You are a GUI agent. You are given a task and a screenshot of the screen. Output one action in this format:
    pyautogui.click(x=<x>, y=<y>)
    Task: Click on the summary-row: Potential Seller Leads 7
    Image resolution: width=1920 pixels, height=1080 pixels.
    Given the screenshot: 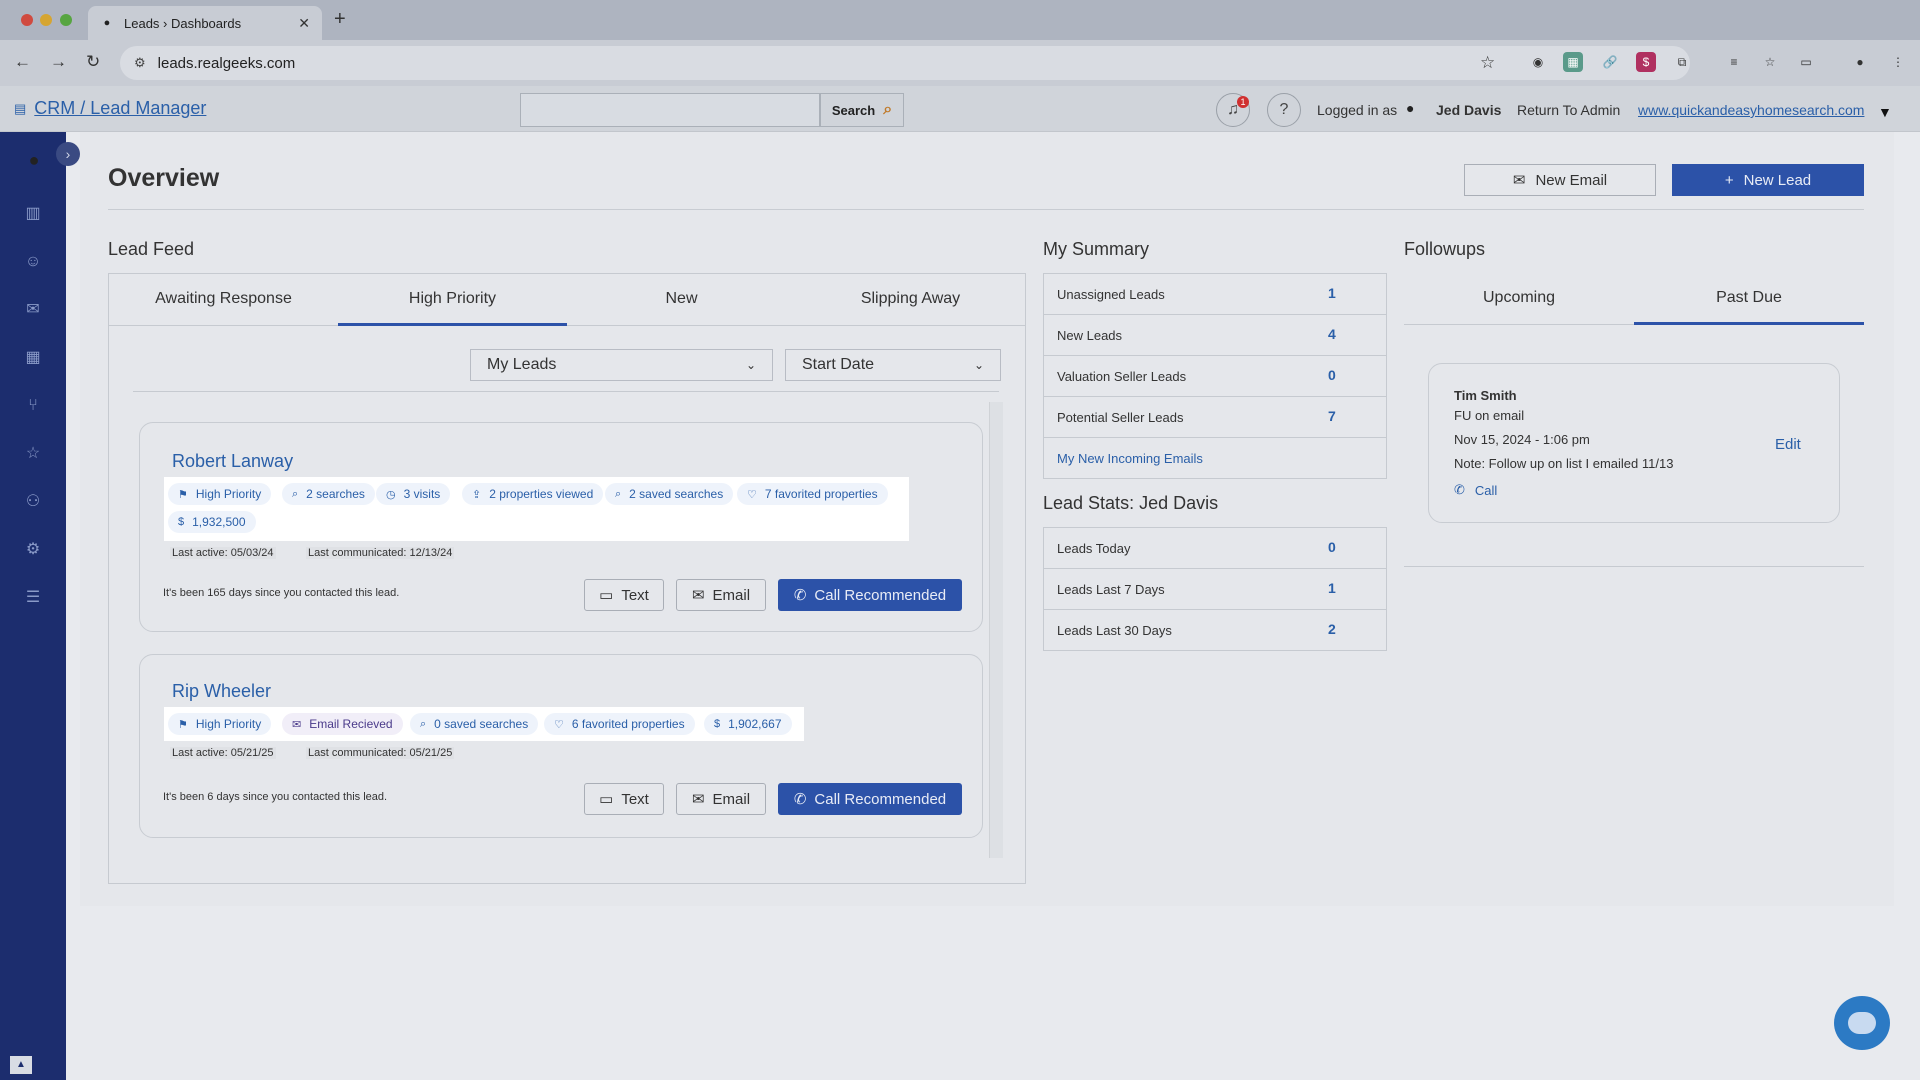 What is the action you would take?
    pyautogui.click(x=1215, y=417)
    